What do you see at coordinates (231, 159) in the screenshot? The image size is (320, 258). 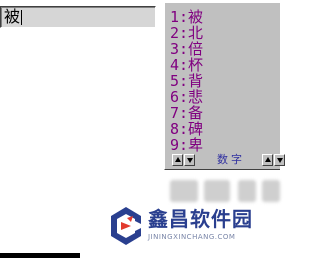 I see `input-mode-label: 数字` at bounding box center [231, 159].